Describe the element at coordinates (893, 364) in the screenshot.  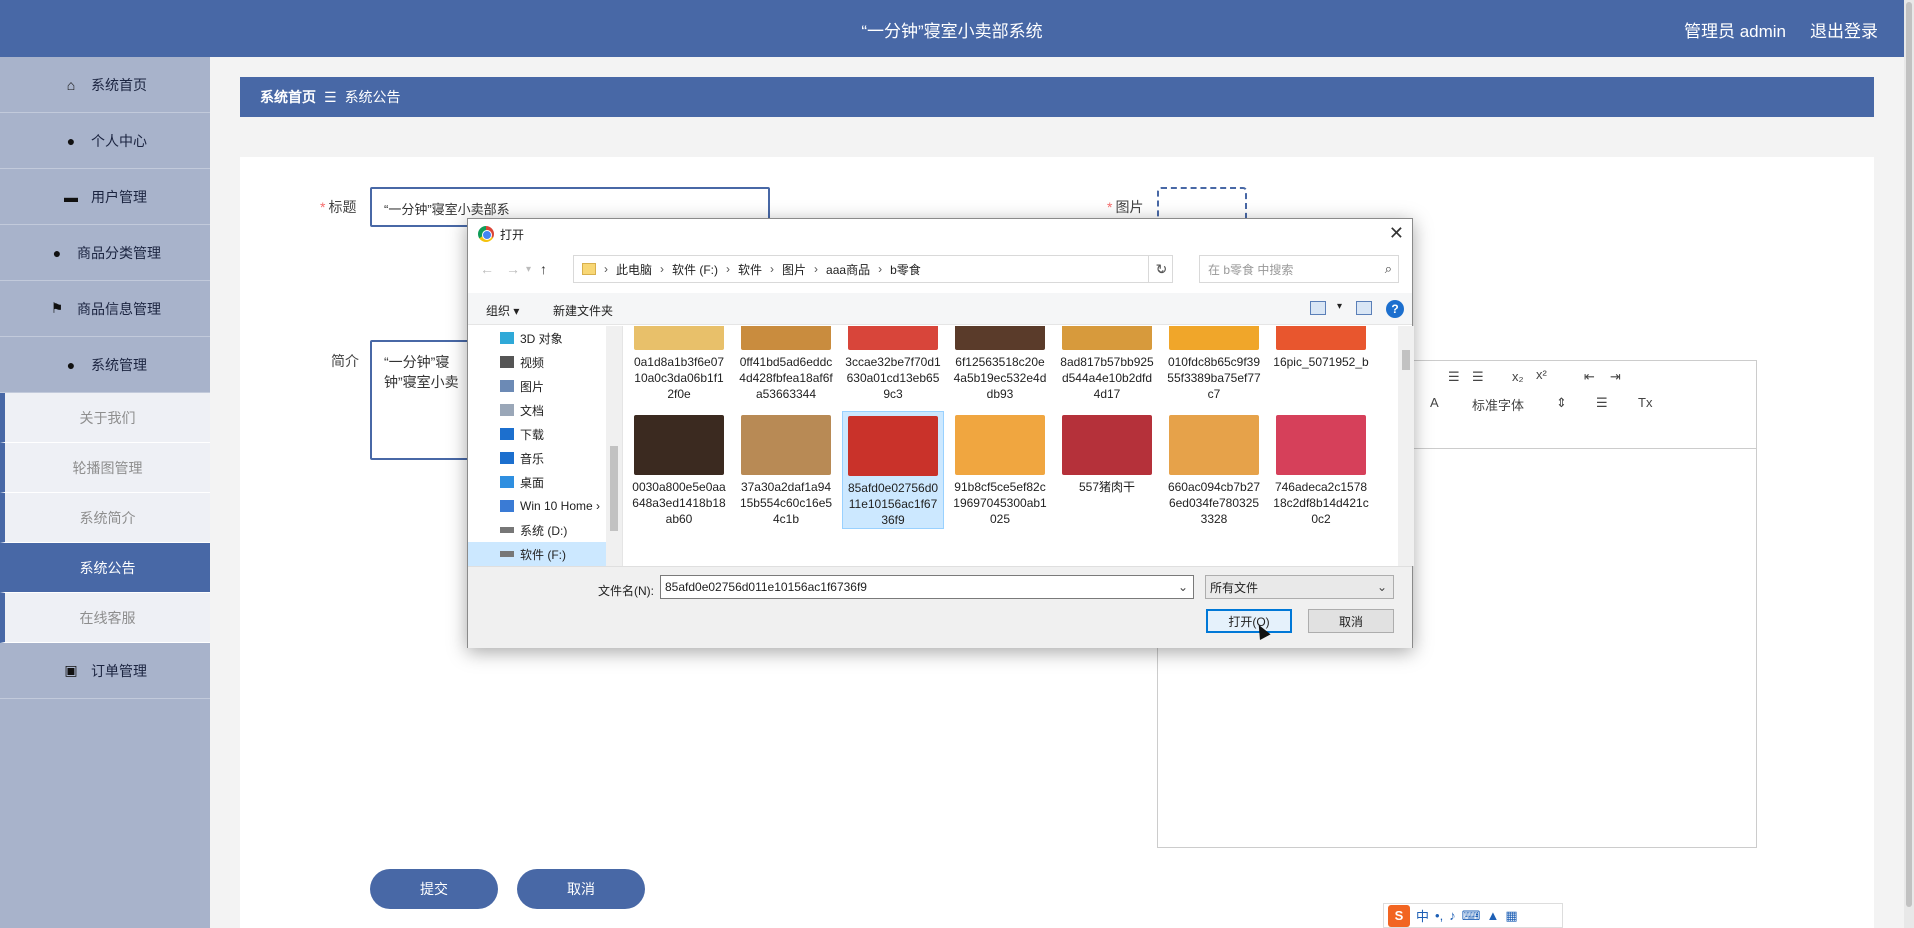
I see `file-item: 3ccae32be7f70d1630a01cd13eb659c3` at that location.